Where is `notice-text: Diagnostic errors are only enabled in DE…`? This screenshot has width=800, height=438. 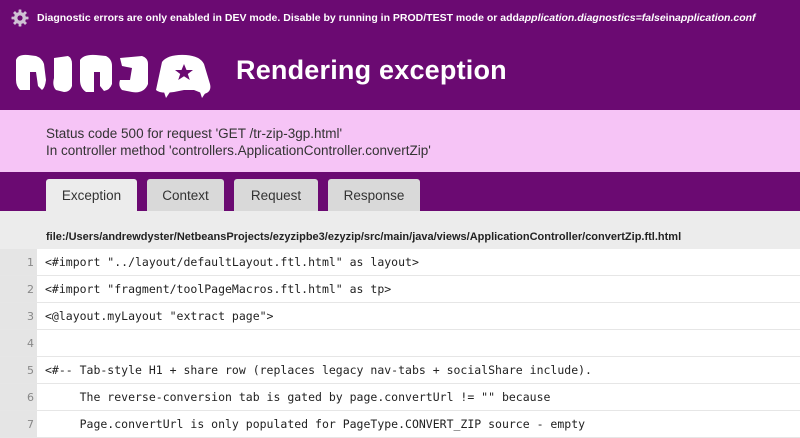 notice-text: Diagnostic errors are only enabled in DE… is located at coordinates (278, 18).